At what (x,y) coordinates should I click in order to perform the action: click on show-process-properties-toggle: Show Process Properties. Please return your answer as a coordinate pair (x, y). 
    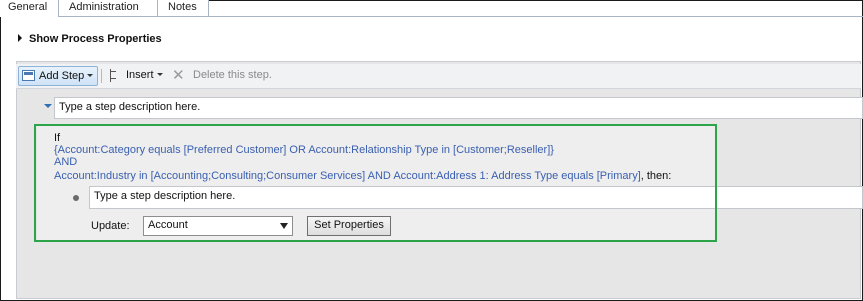
    Looking at the image, I should click on (90, 39).